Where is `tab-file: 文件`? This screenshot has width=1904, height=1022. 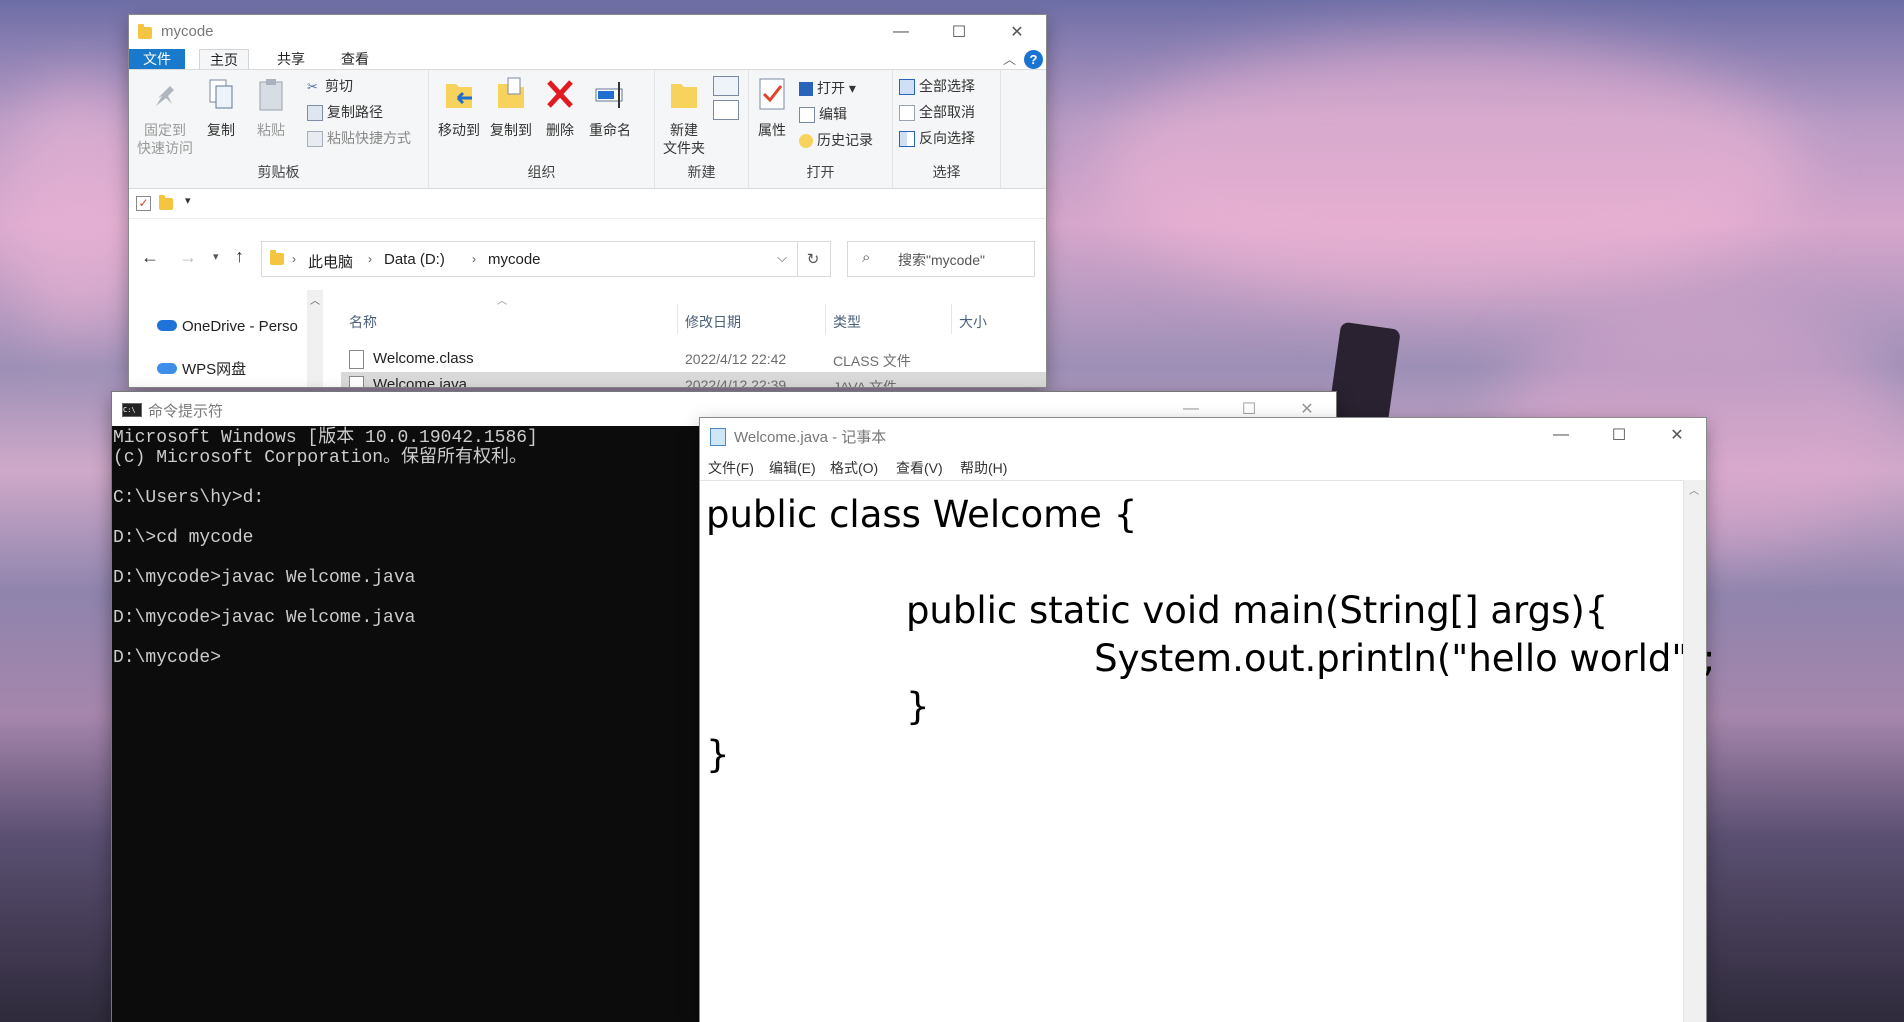 tab-file: 文件 is located at coordinates (157, 59).